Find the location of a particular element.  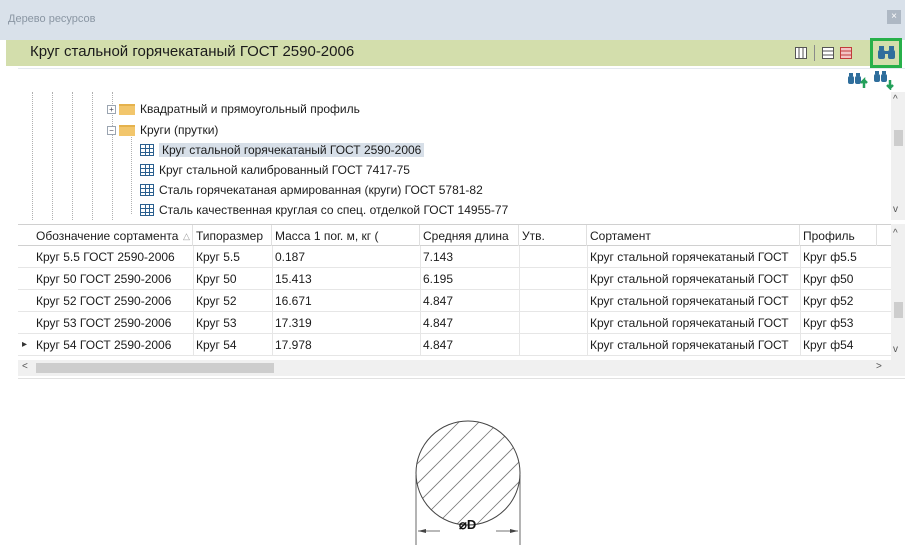

folder-icon is located at coordinates (127, 109).